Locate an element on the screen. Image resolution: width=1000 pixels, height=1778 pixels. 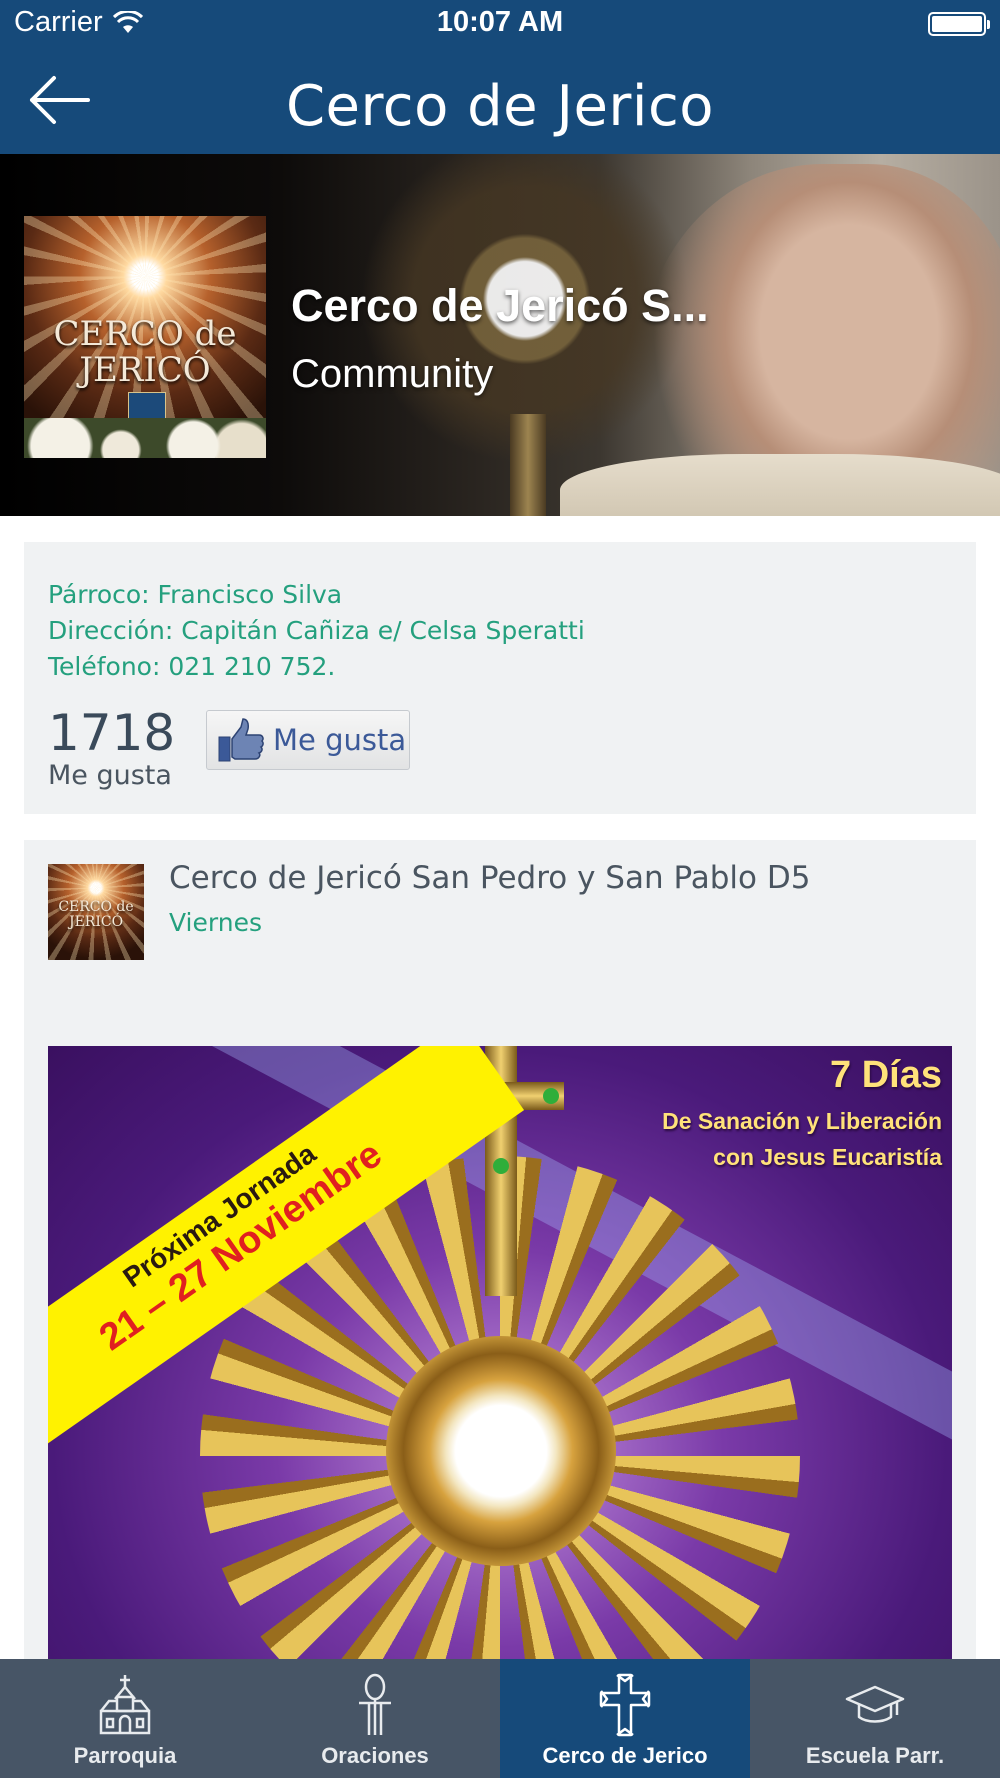
post-title: Cerco de Jericó San Pedro y San Pablo D5 is located at coordinates (490, 878).